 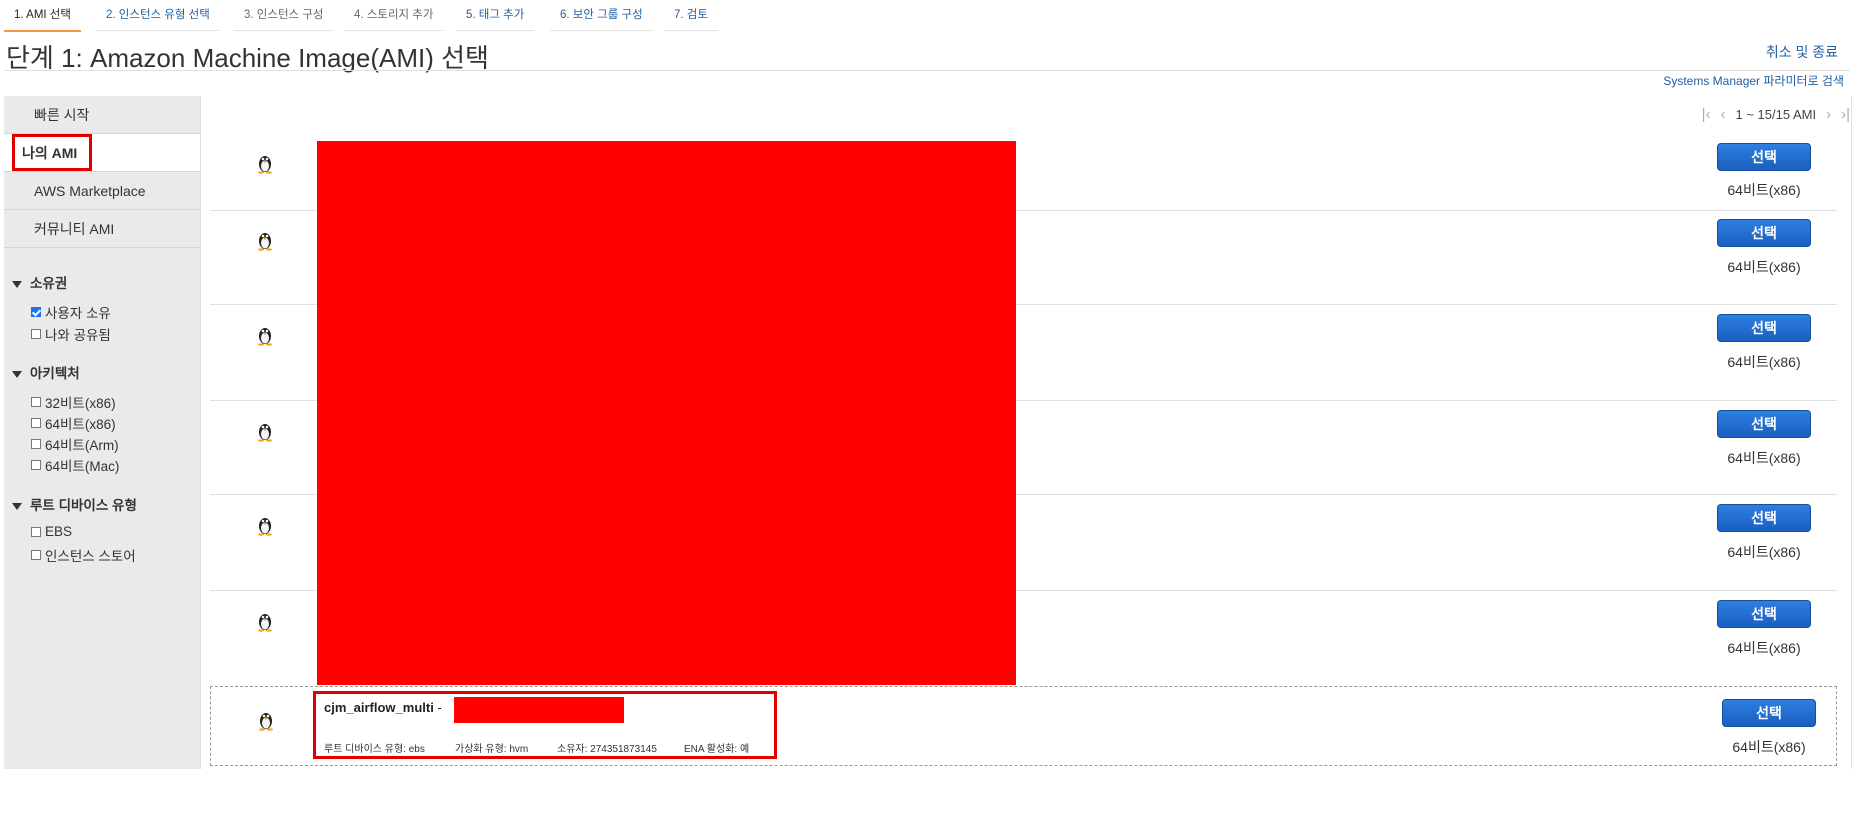 I want to click on next-page-icon: ›, so click(x=1828, y=114).